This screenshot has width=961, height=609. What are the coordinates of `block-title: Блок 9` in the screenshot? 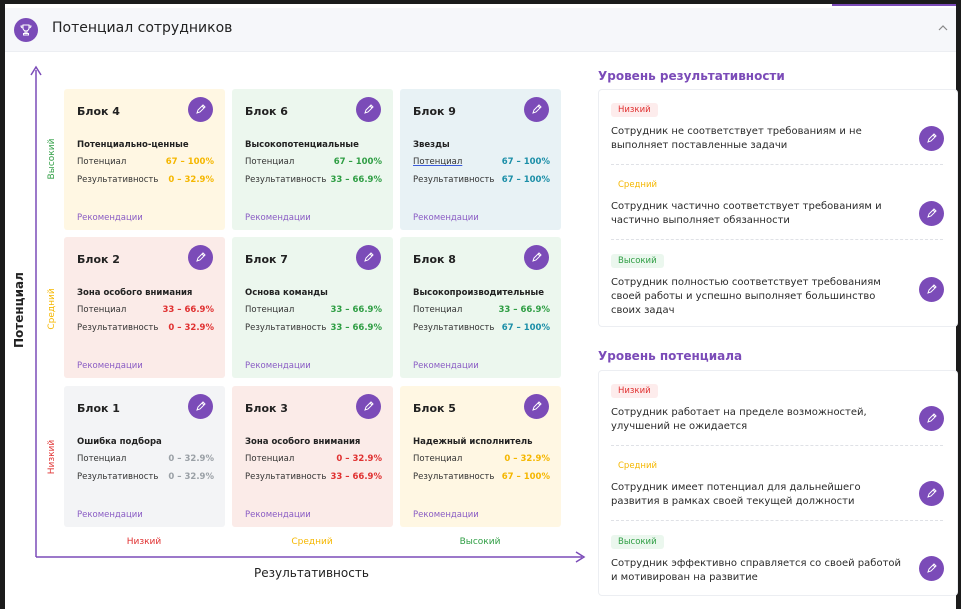 It's located at (434, 111).